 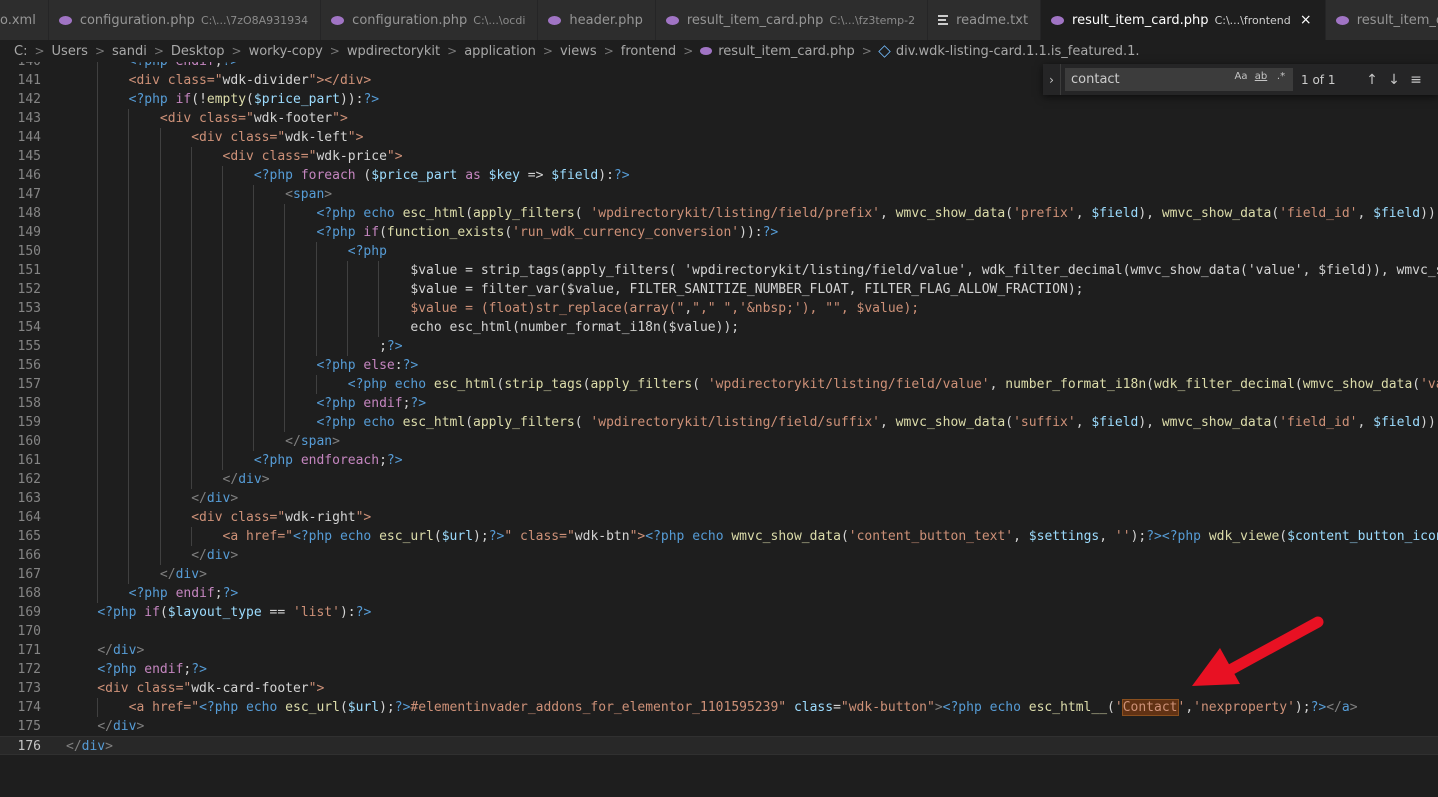 I want to click on close-tab-icon: ×, so click(x=1306, y=20).